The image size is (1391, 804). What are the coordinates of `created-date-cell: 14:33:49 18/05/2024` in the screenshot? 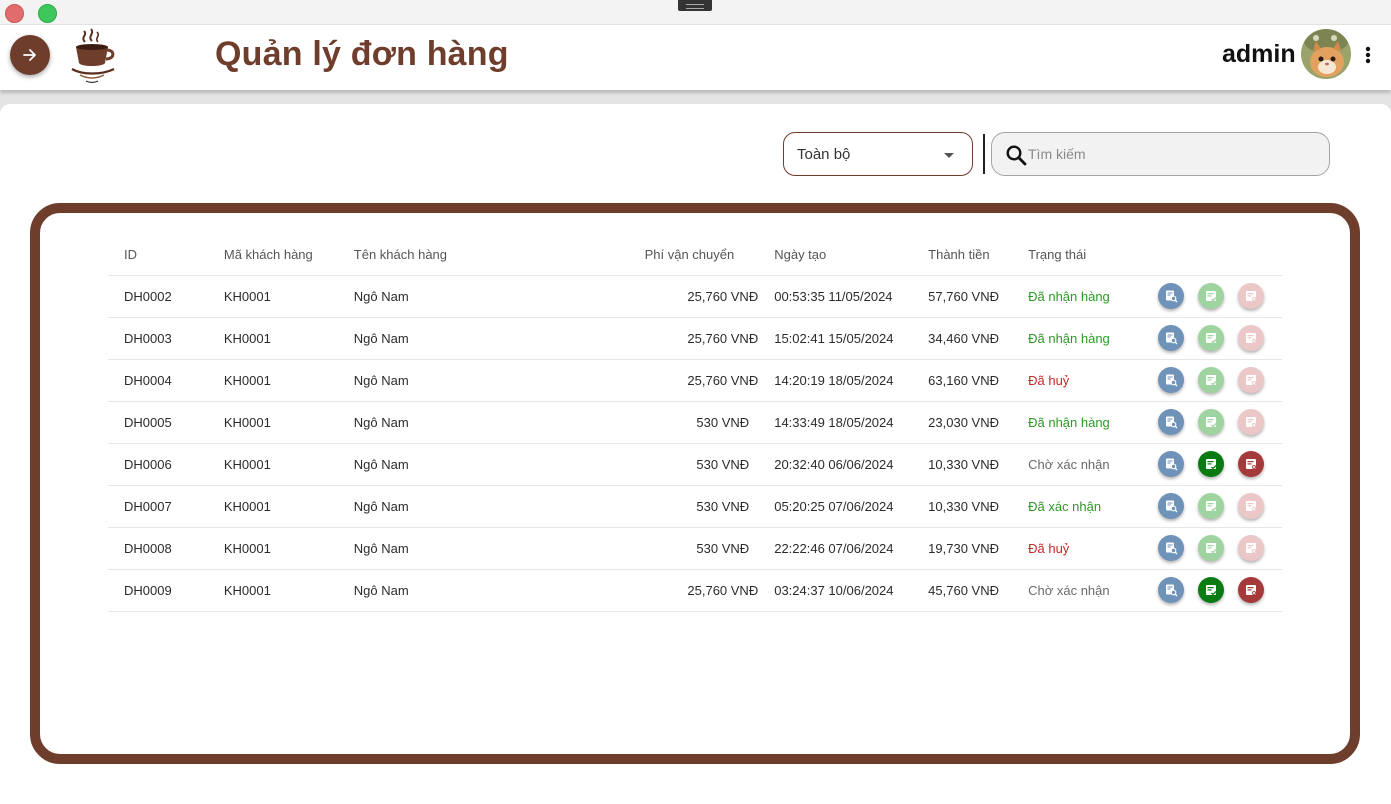 It's located at (835, 422).